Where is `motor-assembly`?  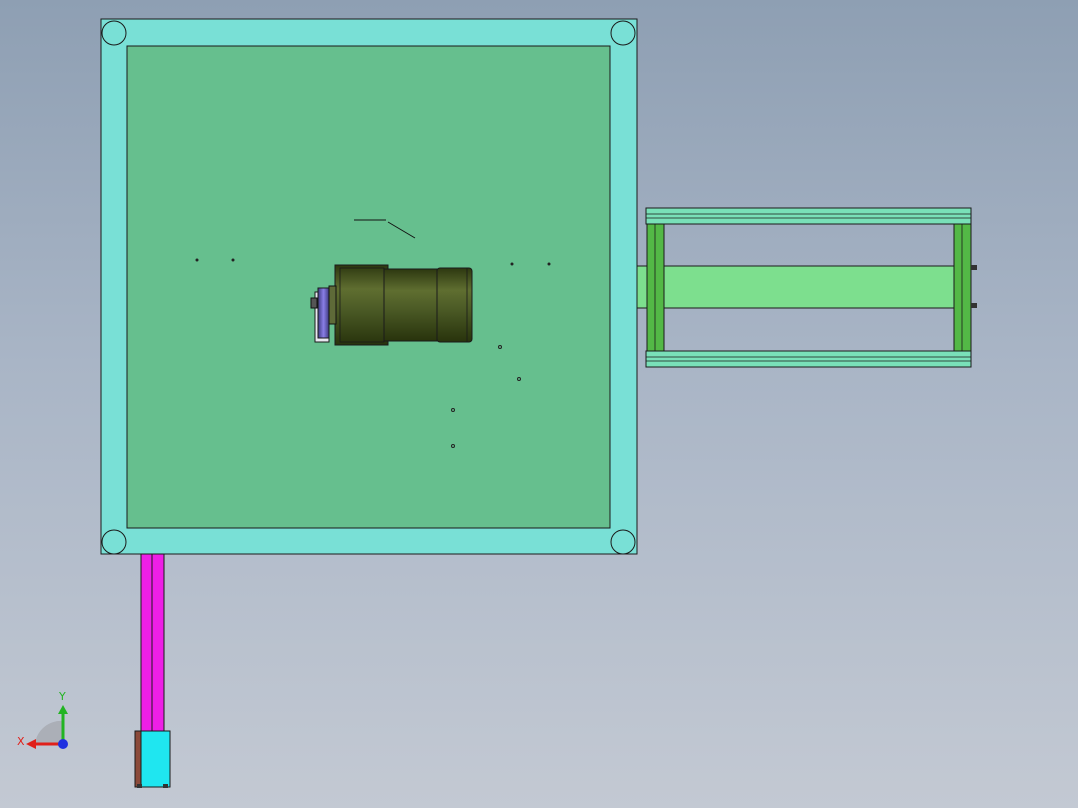 motor-assembly is located at coordinates (403, 305).